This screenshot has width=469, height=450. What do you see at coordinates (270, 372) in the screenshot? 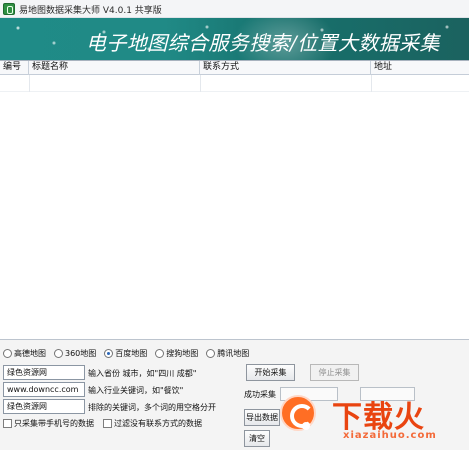
I see `start-collect-button: 开始采集` at bounding box center [270, 372].